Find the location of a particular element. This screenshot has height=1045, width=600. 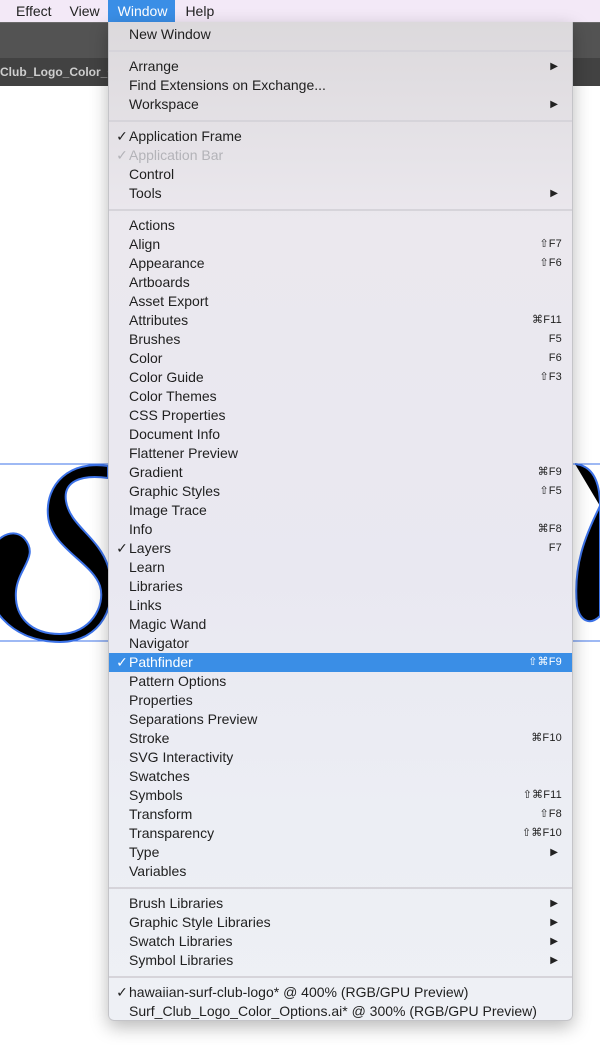

menu-item-image-trace: Image Trace is located at coordinates (340, 510).